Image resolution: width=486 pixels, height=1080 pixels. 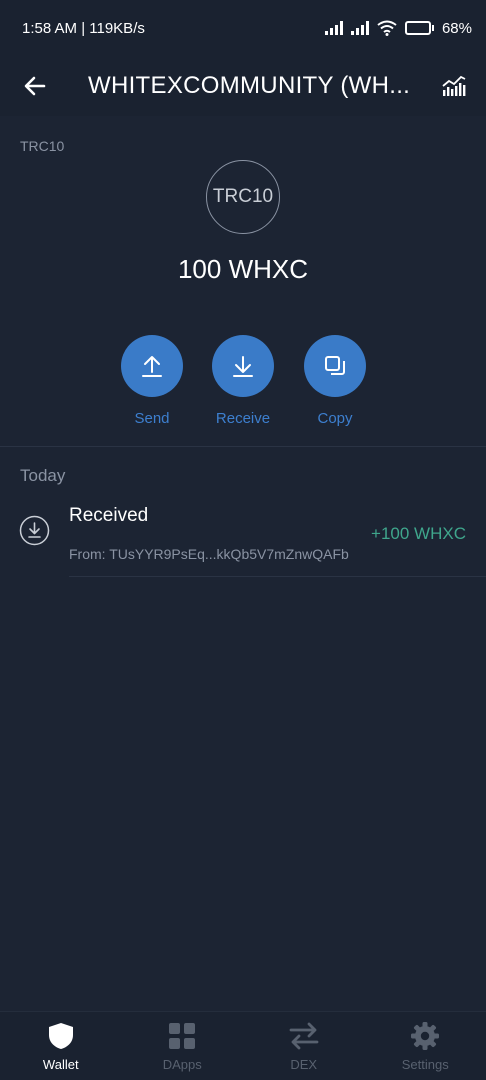 I want to click on tab-dapps: DApps, so click(x=183, y=1046).